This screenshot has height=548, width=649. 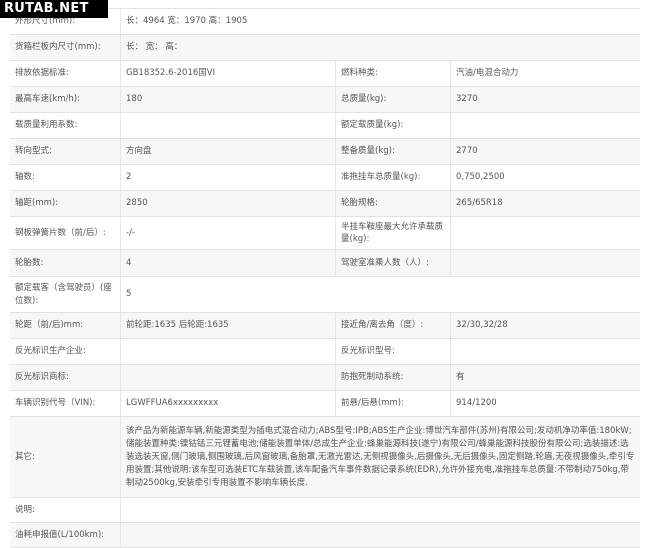 I want to click on spec-label: 整备质量(kg):, so click(x=393, y=151).